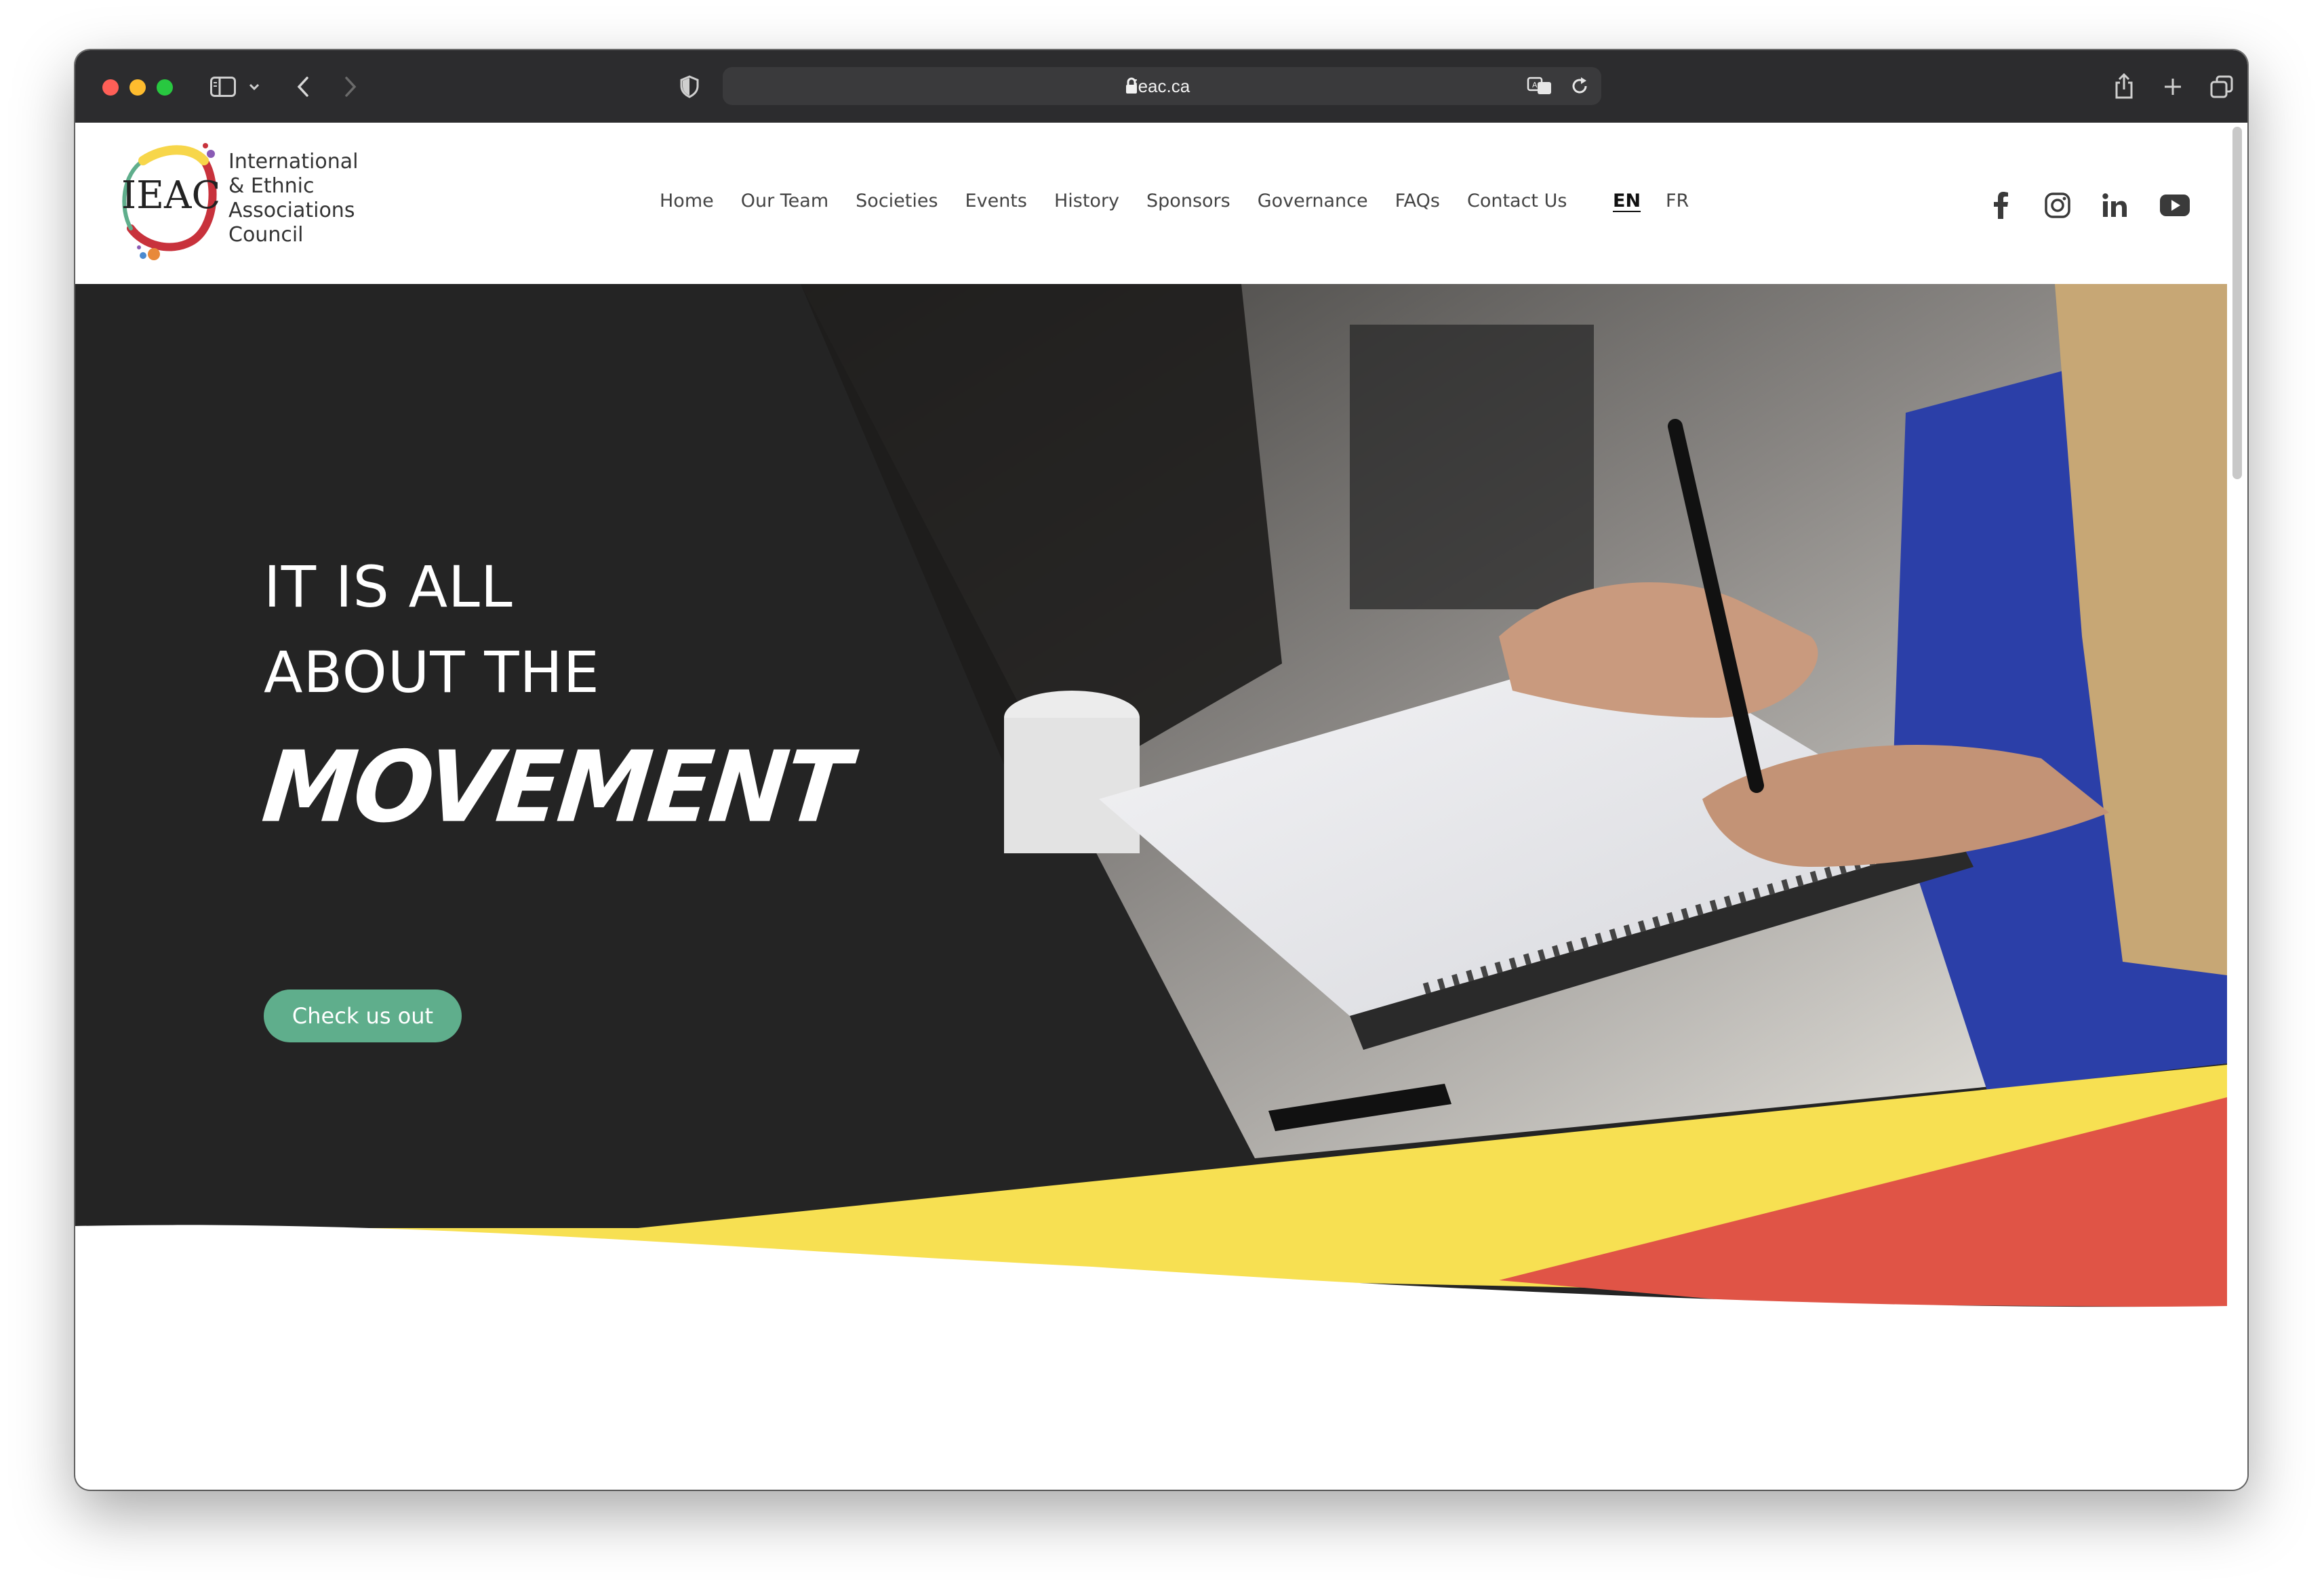  Describe the element at coordinates (303, 86) in the screenshot. I see `back-icon` at that location.